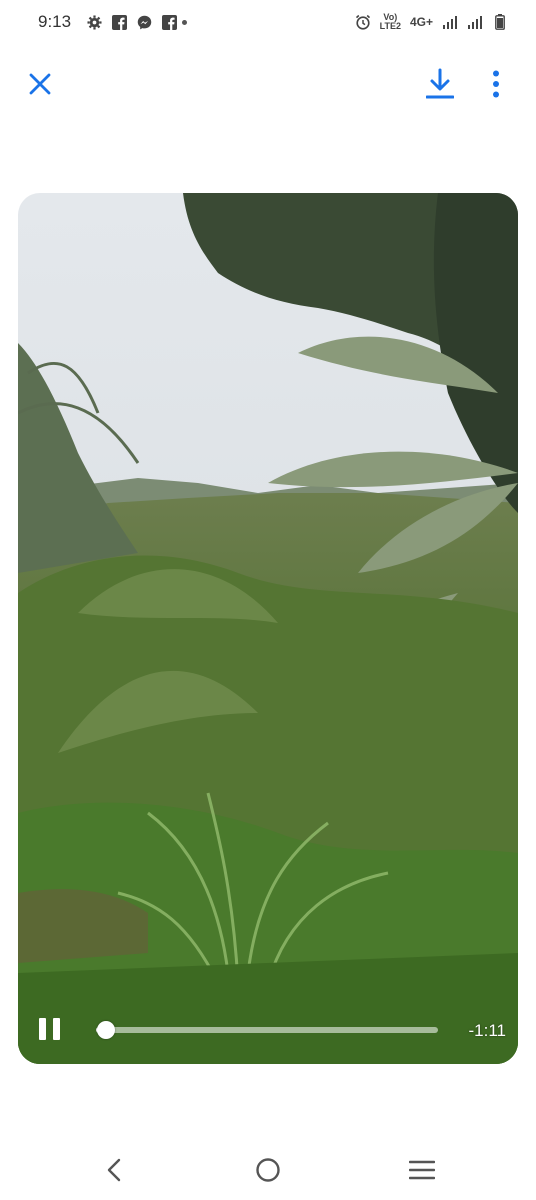 Image resolution: width=536 pixels, height=1200 pixels. I want to click on more-vertical-icon, so click(496, 84).